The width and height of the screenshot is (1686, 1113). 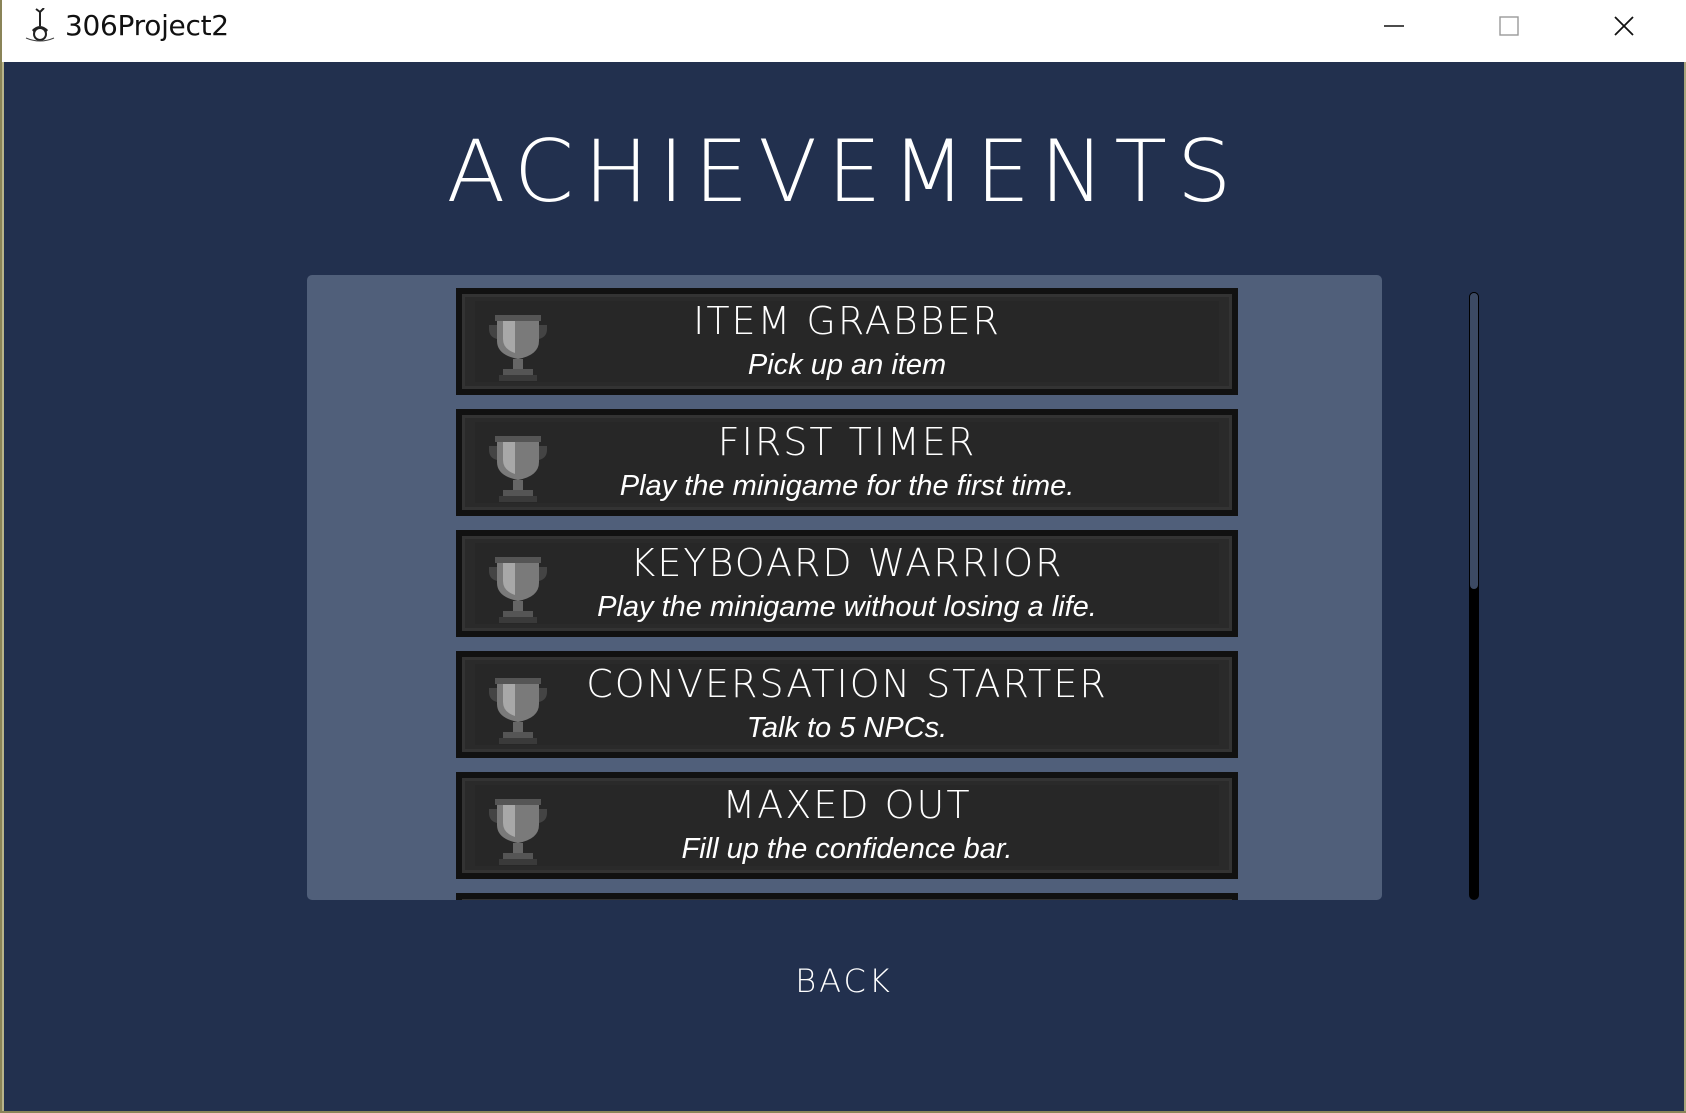 I want to click on achievement-card: ITEM GRABBER Pick up an item, so click(x=847, y=341).